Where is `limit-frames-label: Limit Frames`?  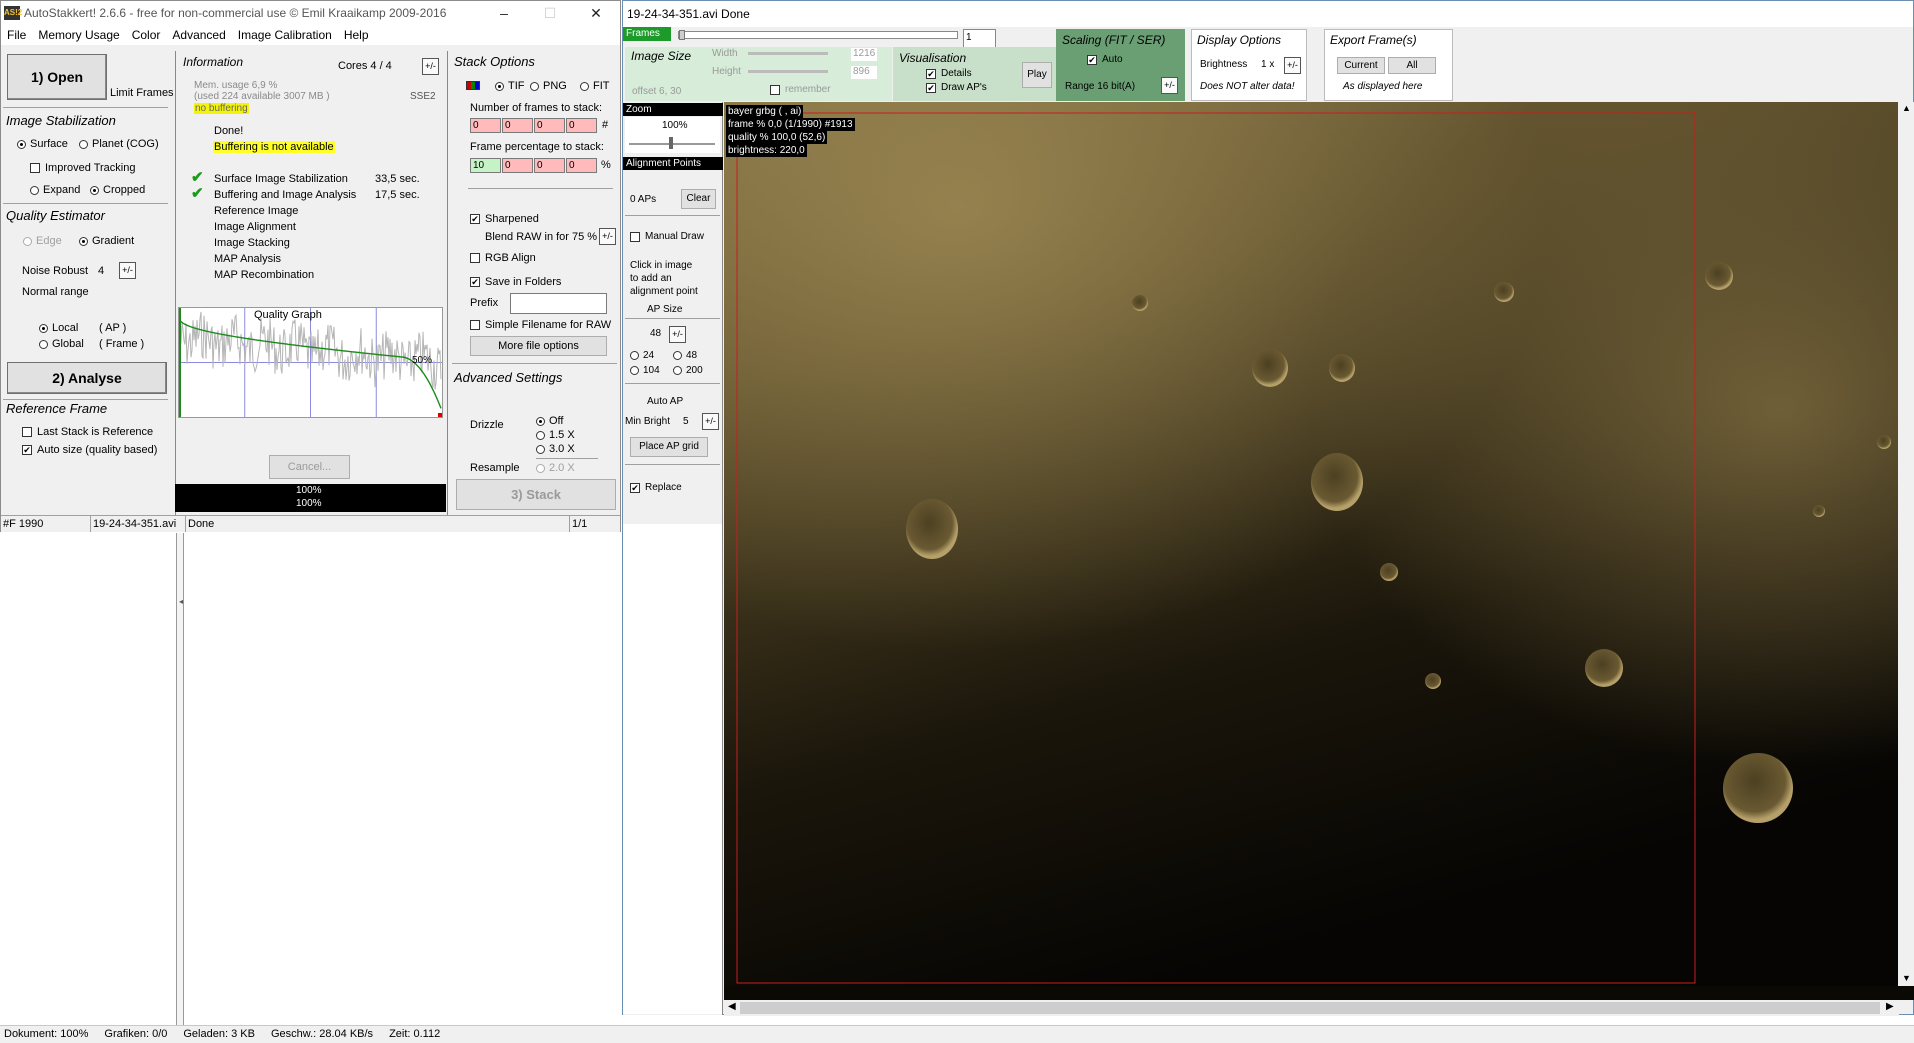 limit-frames-label: Limit Frames is located at coordinates (142, 93).